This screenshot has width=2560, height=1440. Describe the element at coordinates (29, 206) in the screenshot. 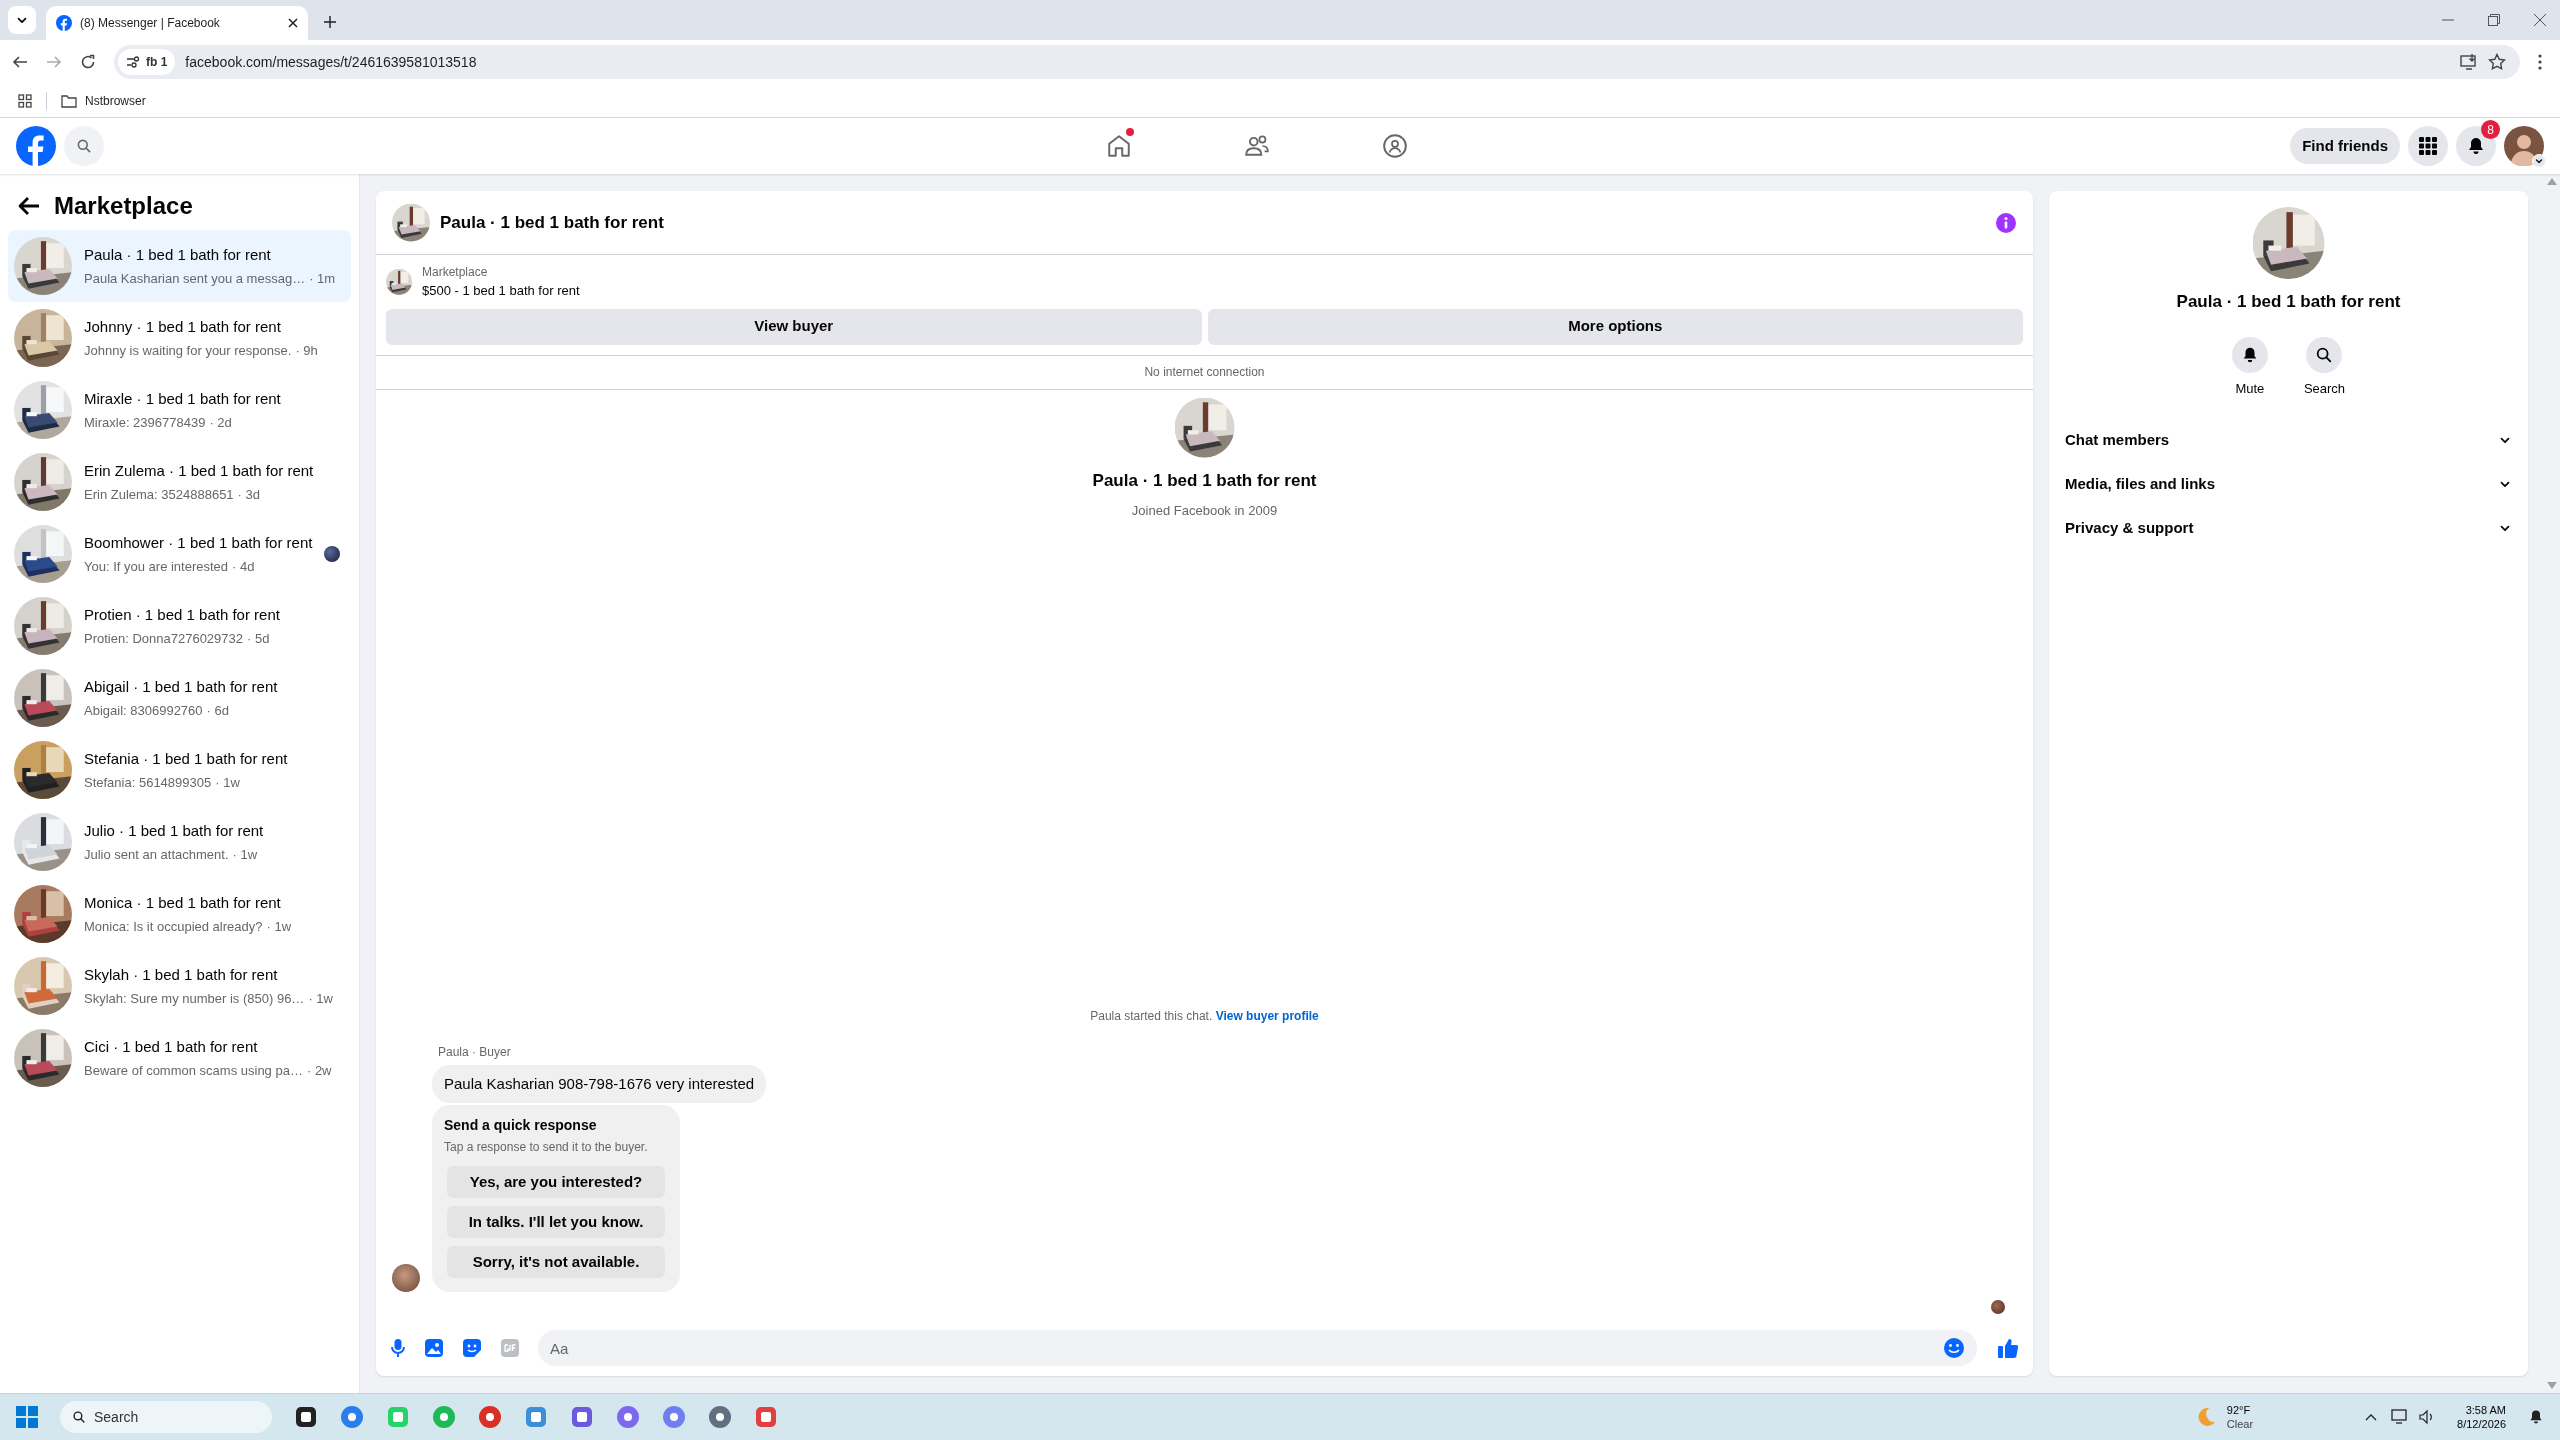

I see `back-arrow-icon` at that location.